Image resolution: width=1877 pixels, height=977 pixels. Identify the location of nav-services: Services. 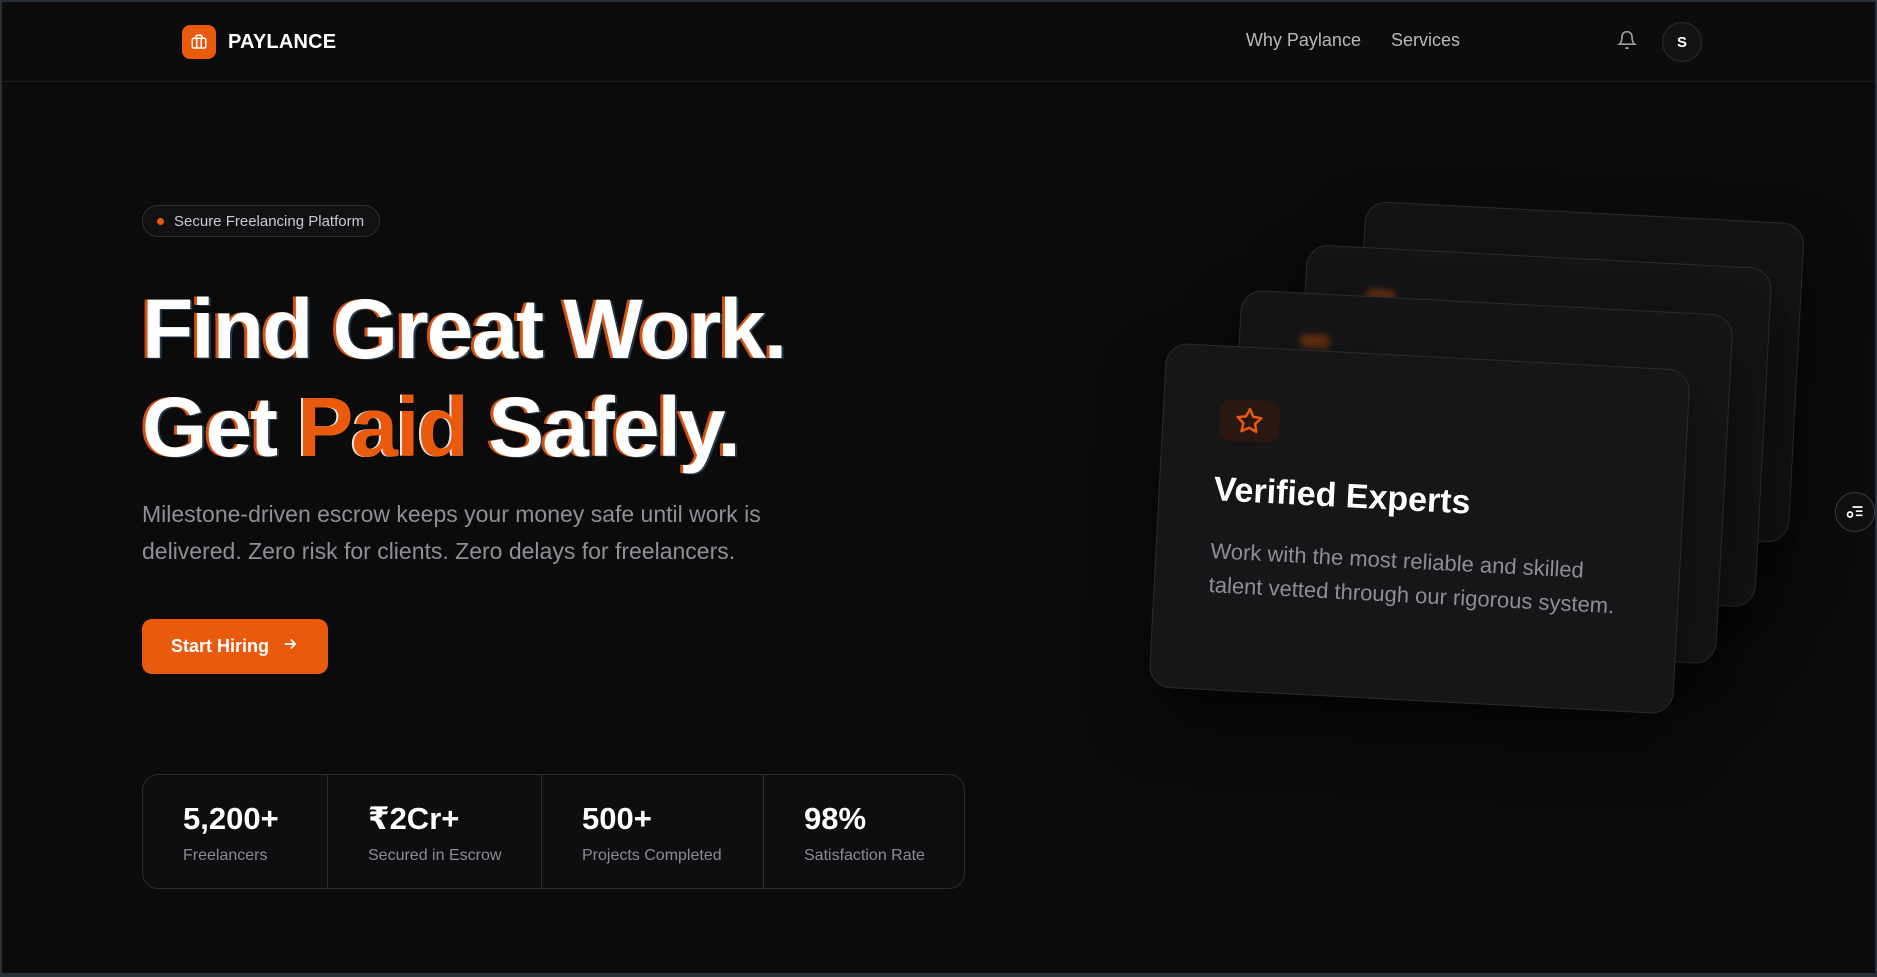
(1425, 40).